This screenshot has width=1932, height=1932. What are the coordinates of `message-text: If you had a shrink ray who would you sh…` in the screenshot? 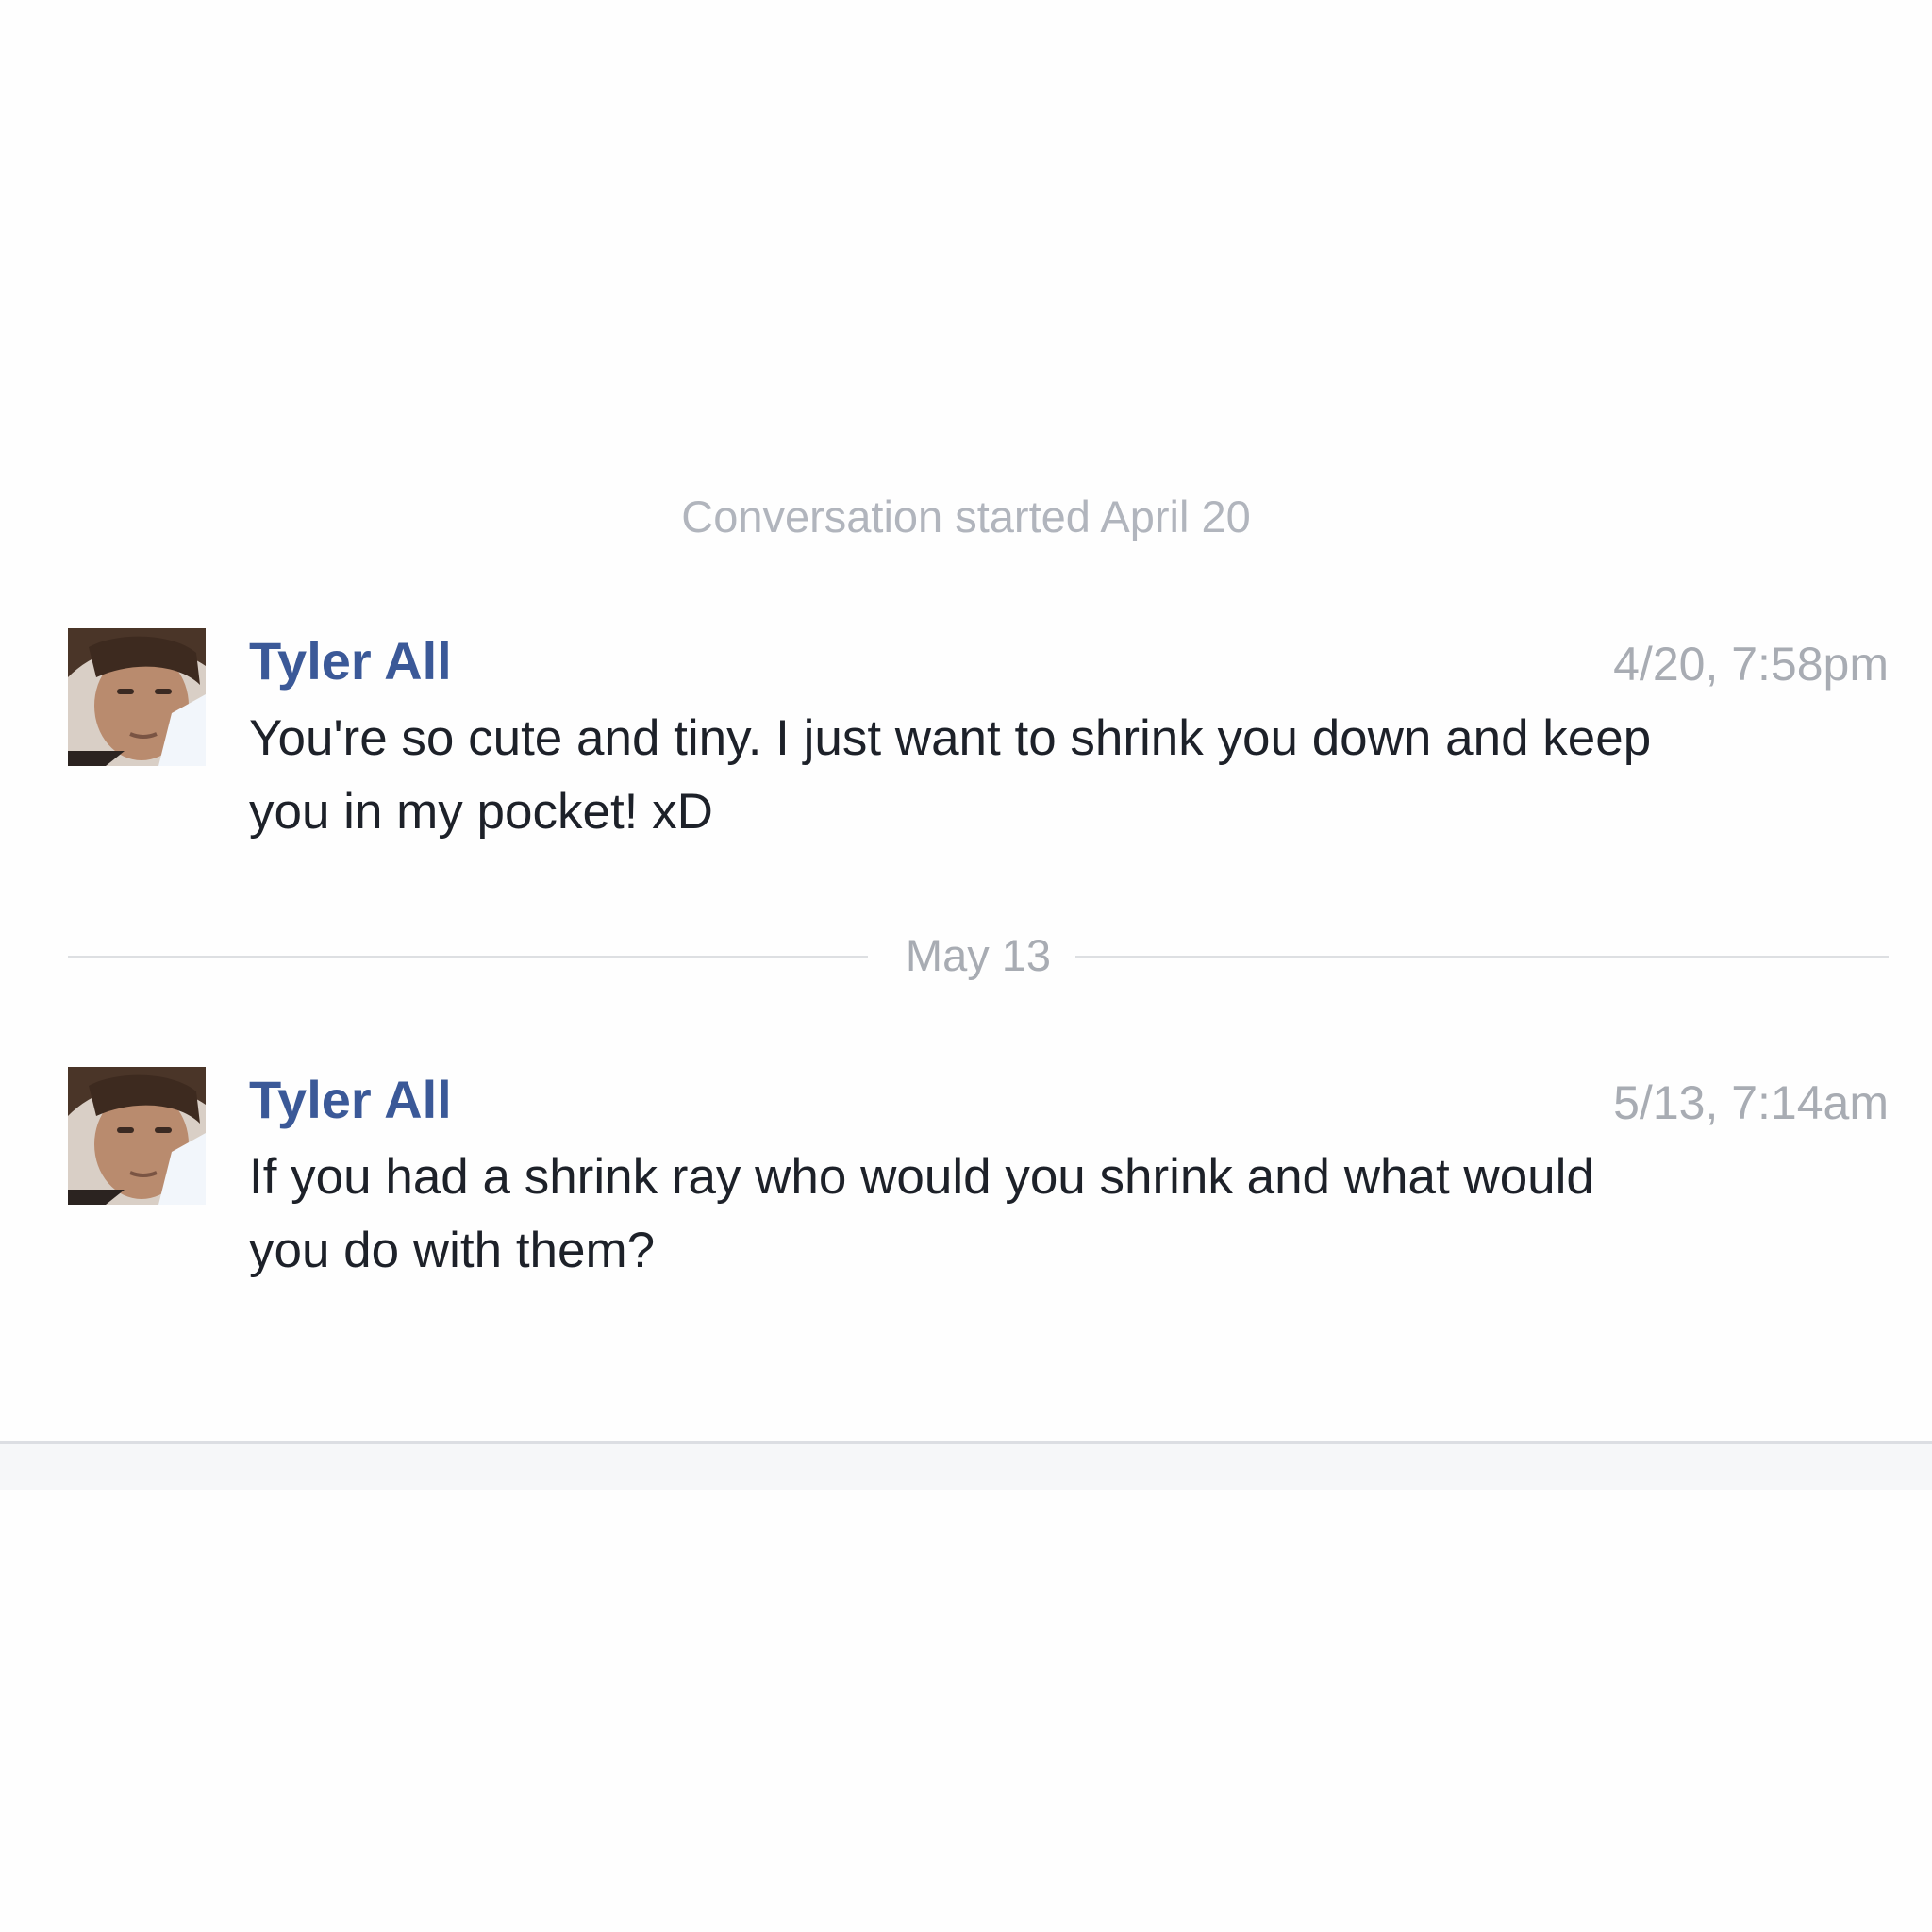 It's located at (921, 1214).